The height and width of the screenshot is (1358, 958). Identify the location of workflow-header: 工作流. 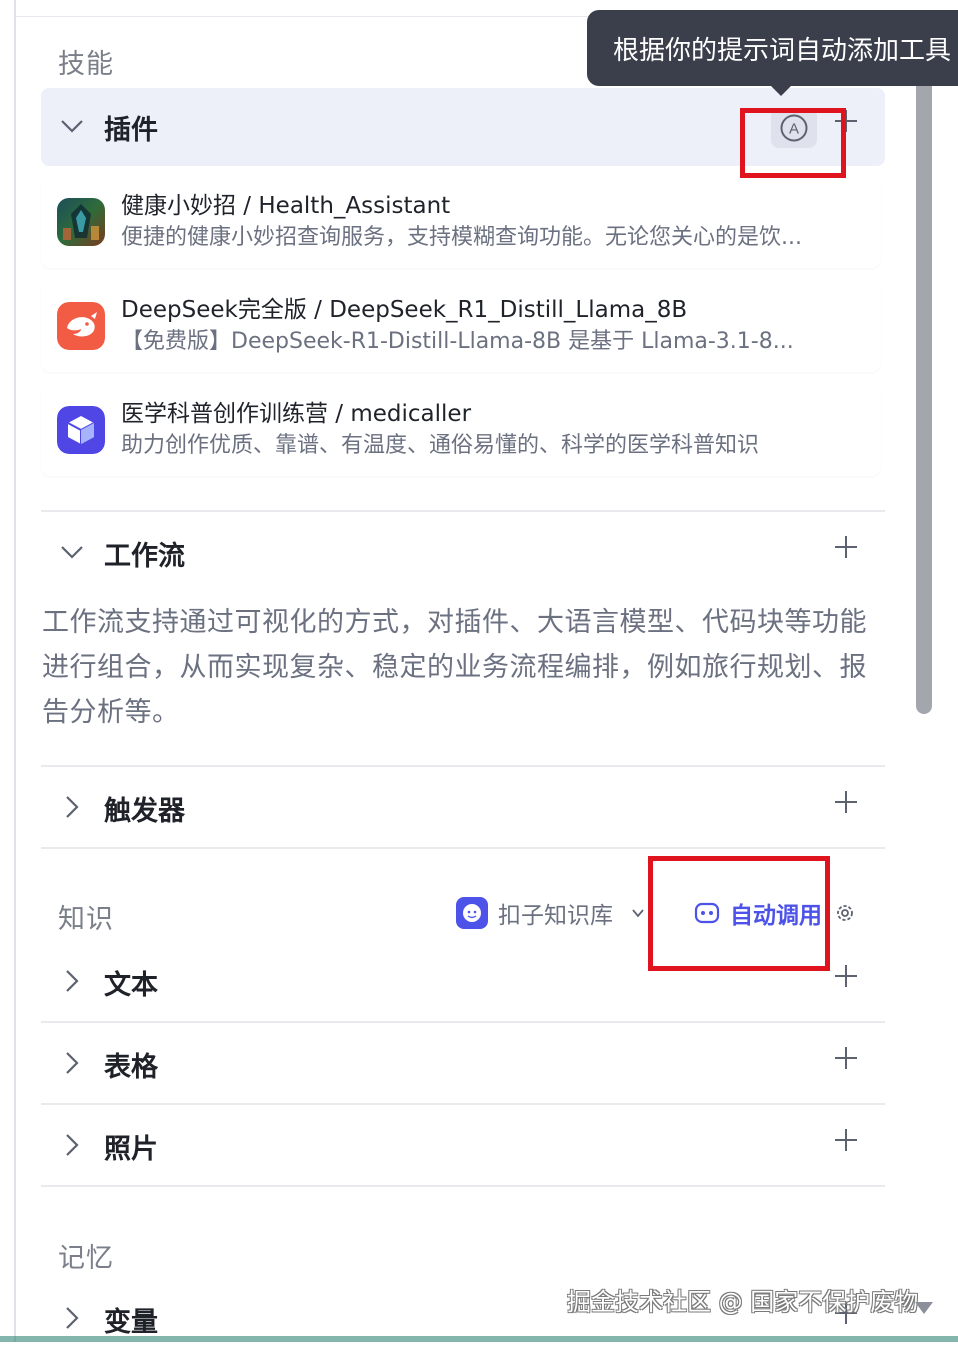
(463, 553).